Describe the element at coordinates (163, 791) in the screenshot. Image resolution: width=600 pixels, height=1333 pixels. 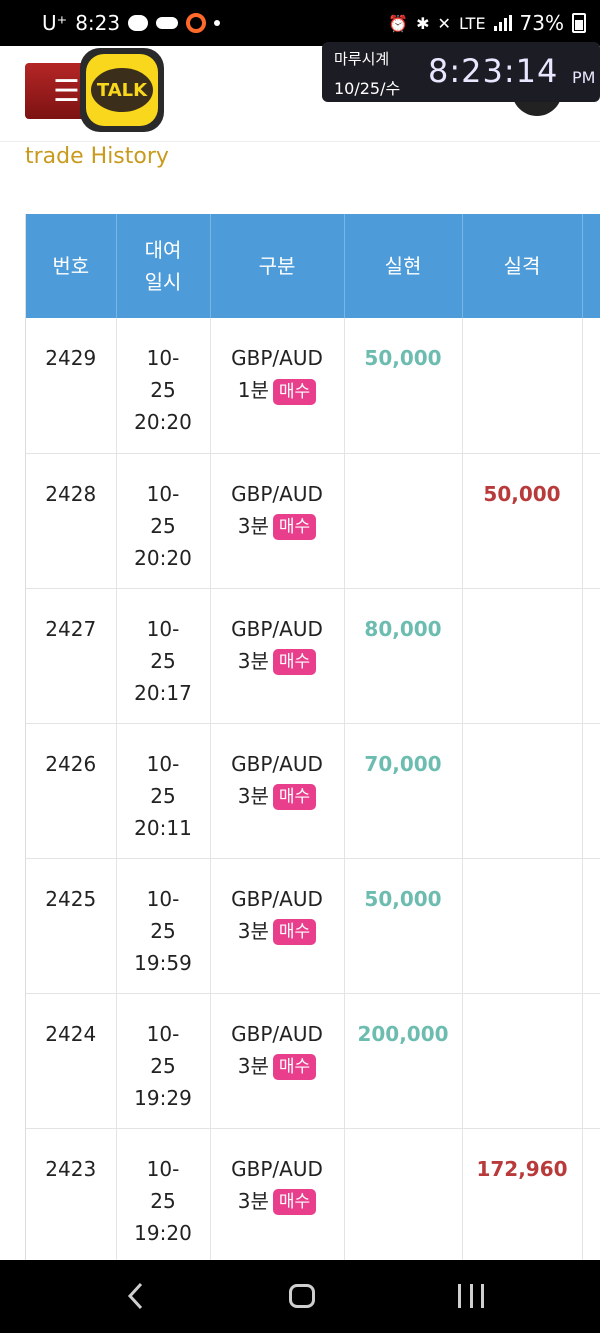
I see `trade-datetime: 10- 25 20:11` at that location.